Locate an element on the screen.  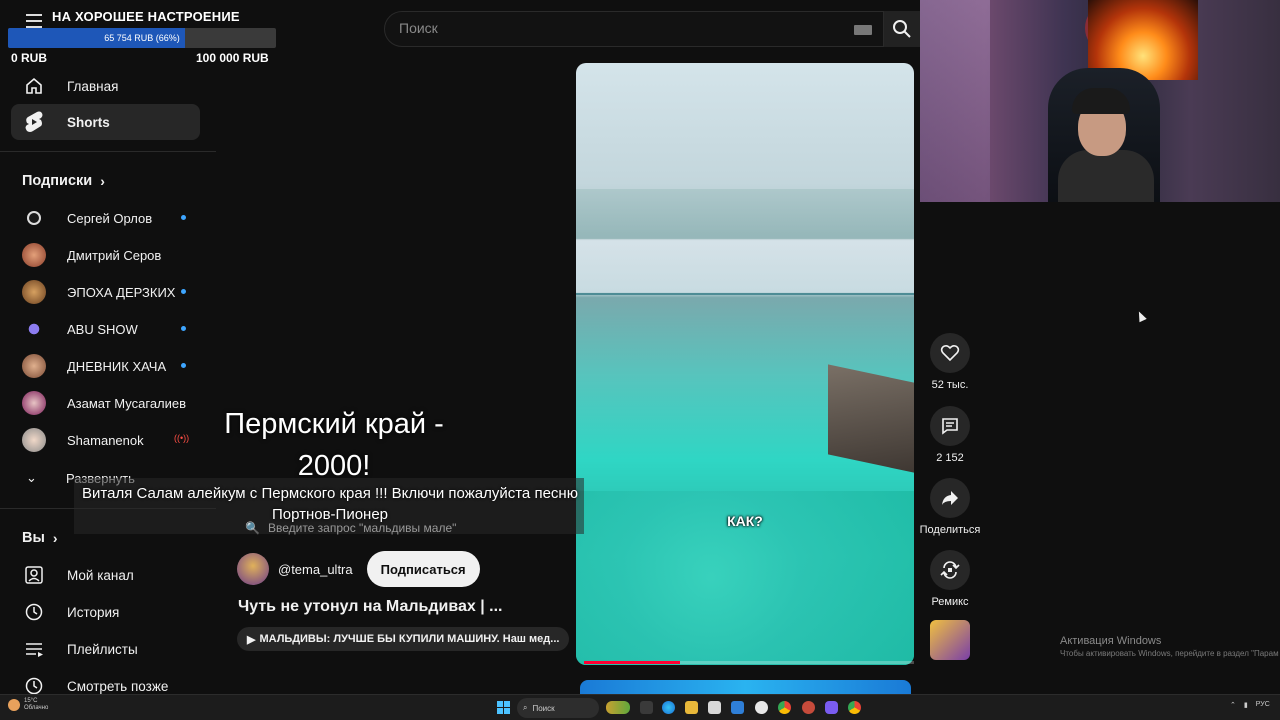
like-action: 52 тыс. is located at coordinates (950, 362).